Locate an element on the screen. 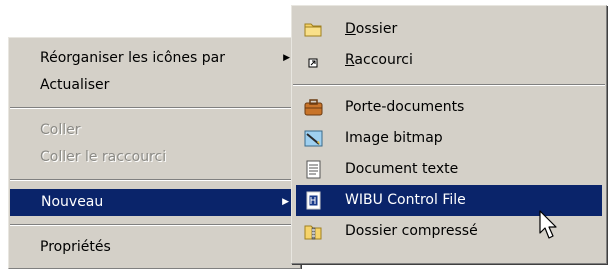  submenu-item-briefcase: Porte-documents is located at coordinates (449, 107).